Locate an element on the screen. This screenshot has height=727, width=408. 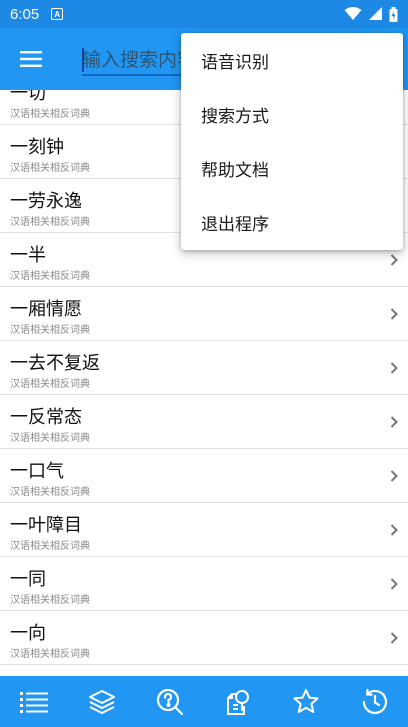
nav-page-search-button is located at coordinates (238, 701).